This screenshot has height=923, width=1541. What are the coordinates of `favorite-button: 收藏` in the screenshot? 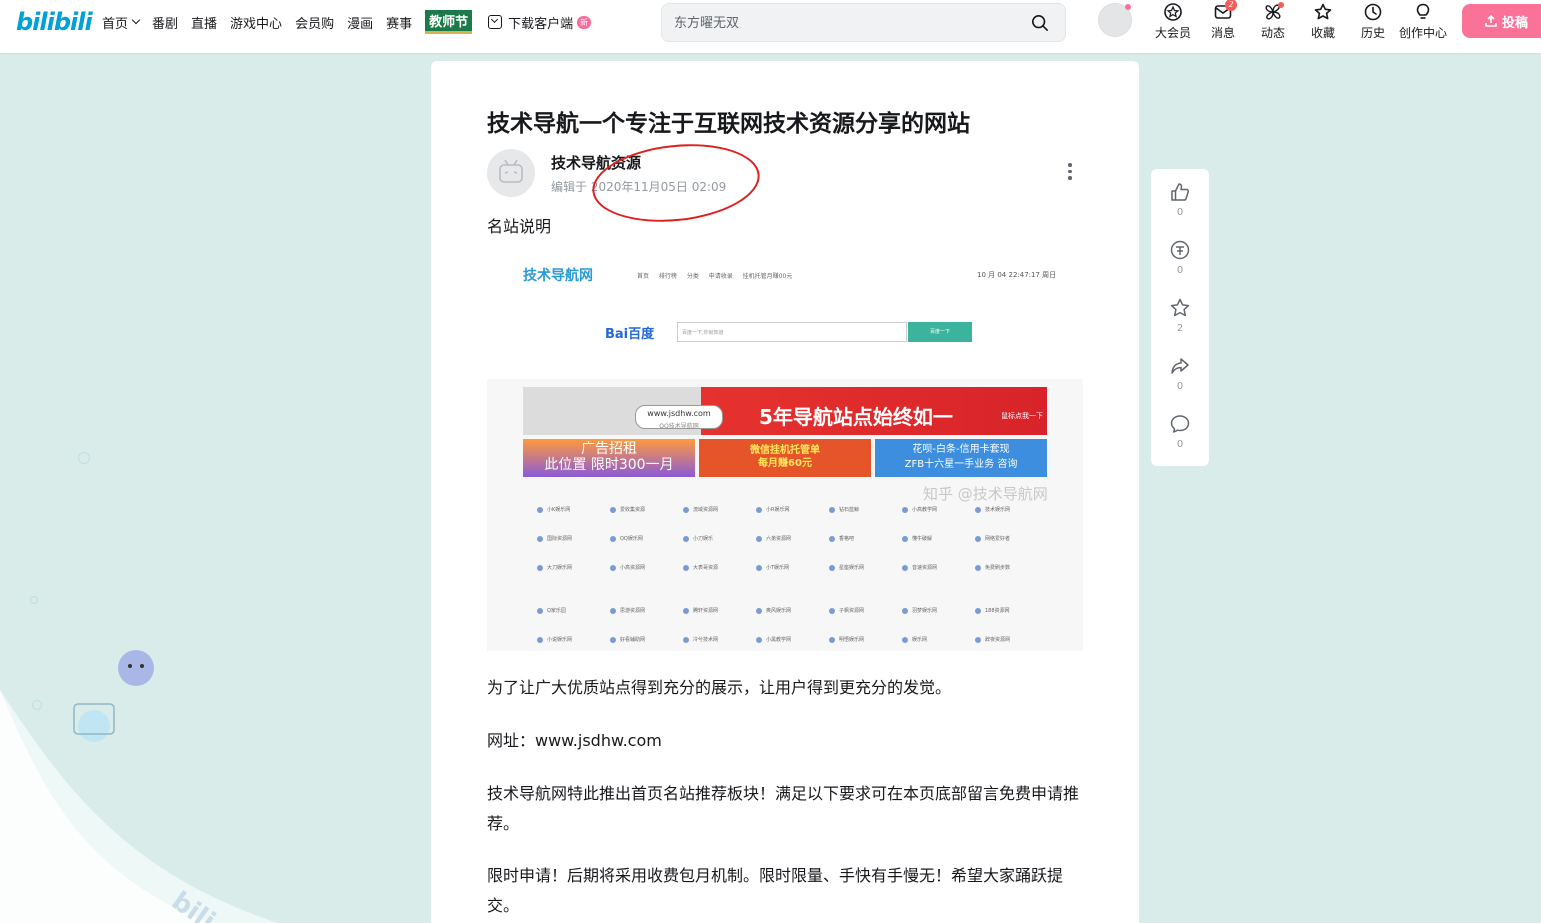 It's located at (1323, 21).